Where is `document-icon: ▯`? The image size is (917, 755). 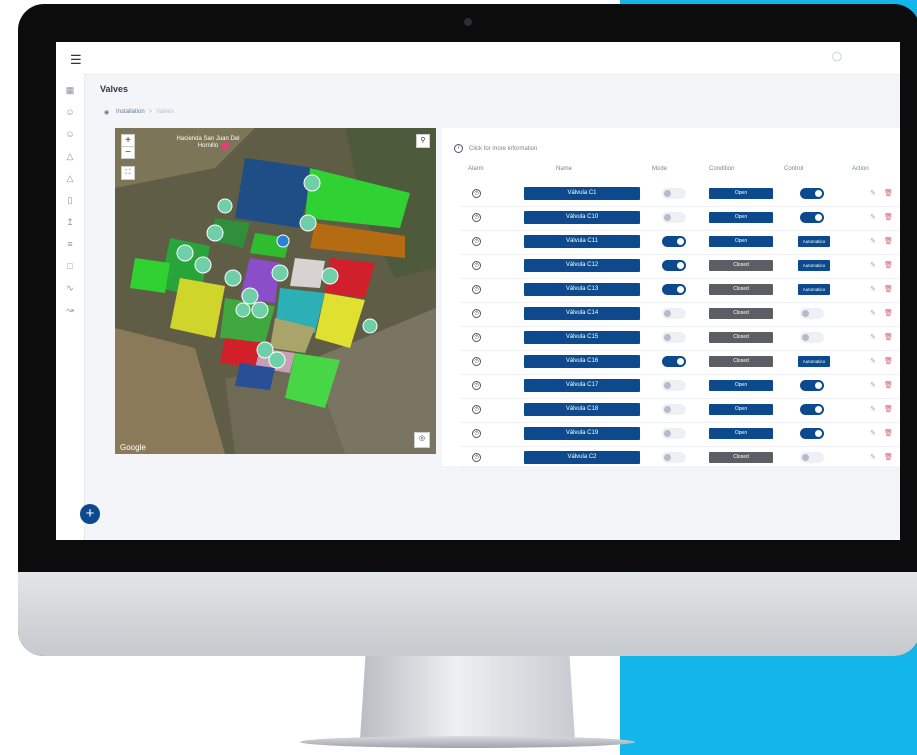 document-icon: ▯ is located at coordinates (70, 200).